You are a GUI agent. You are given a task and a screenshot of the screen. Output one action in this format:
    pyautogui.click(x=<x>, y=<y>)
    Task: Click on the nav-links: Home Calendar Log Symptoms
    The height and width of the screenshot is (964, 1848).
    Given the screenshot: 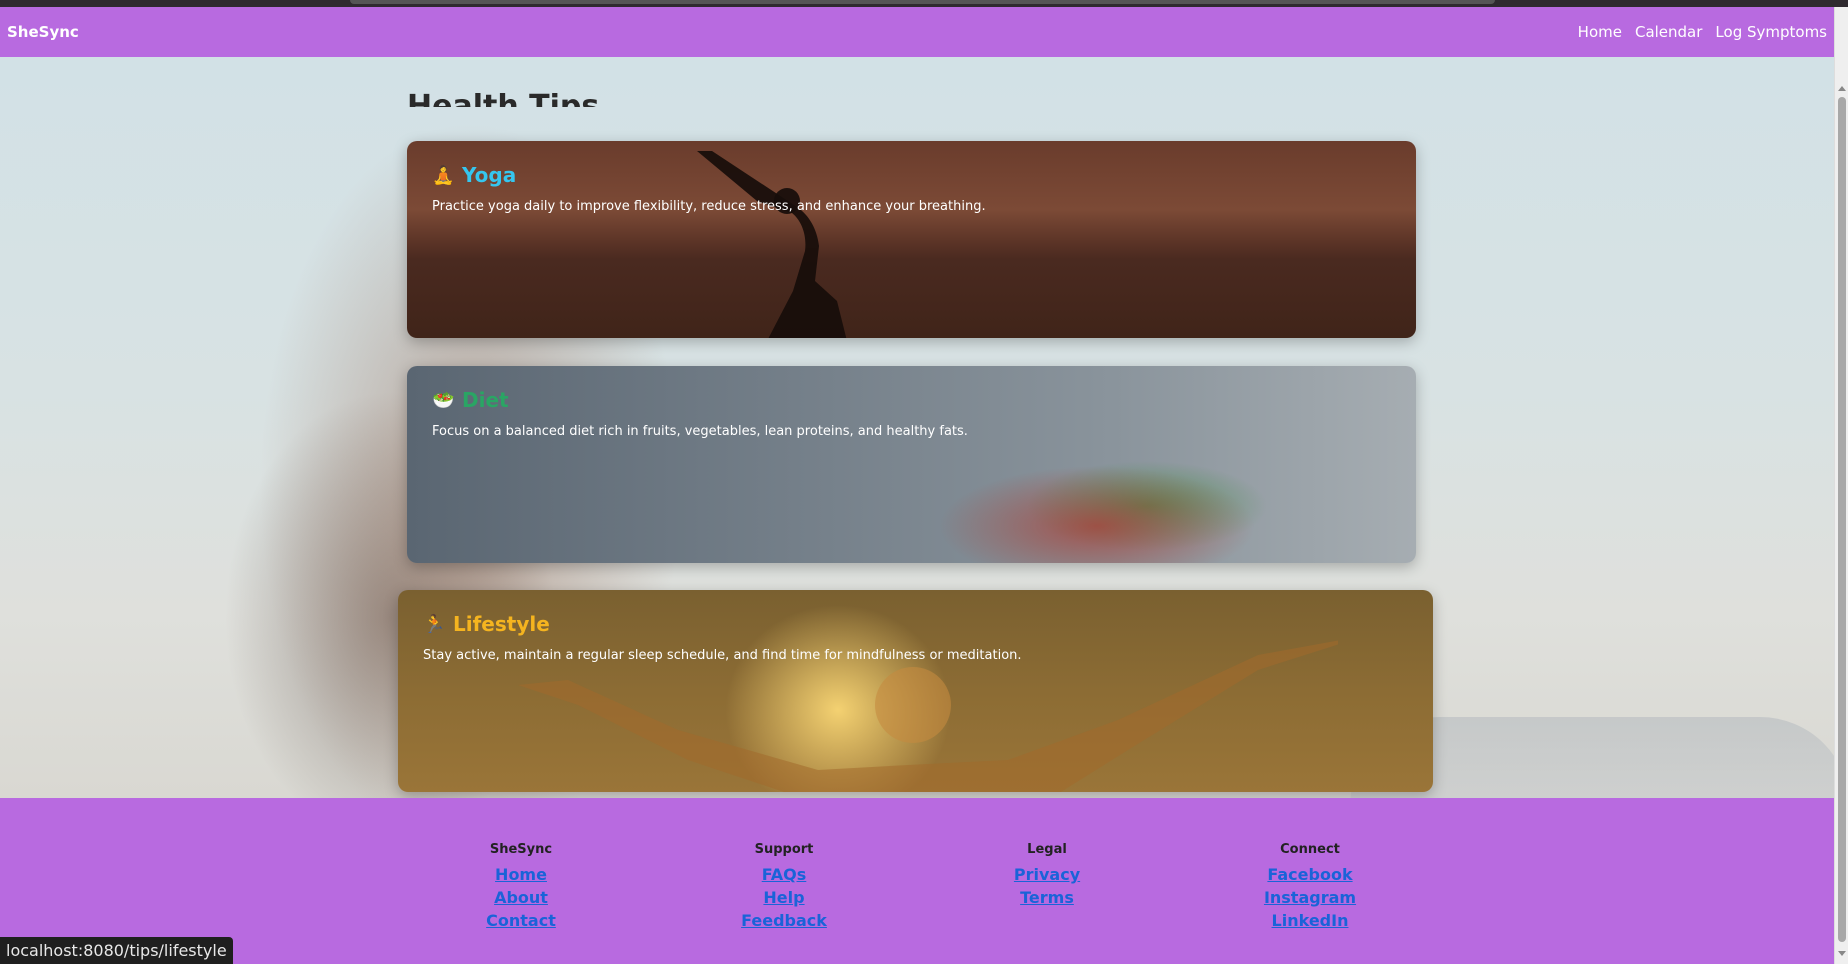 What is the action you would take?
    pyautogui.click(x=1702, y=32)
    